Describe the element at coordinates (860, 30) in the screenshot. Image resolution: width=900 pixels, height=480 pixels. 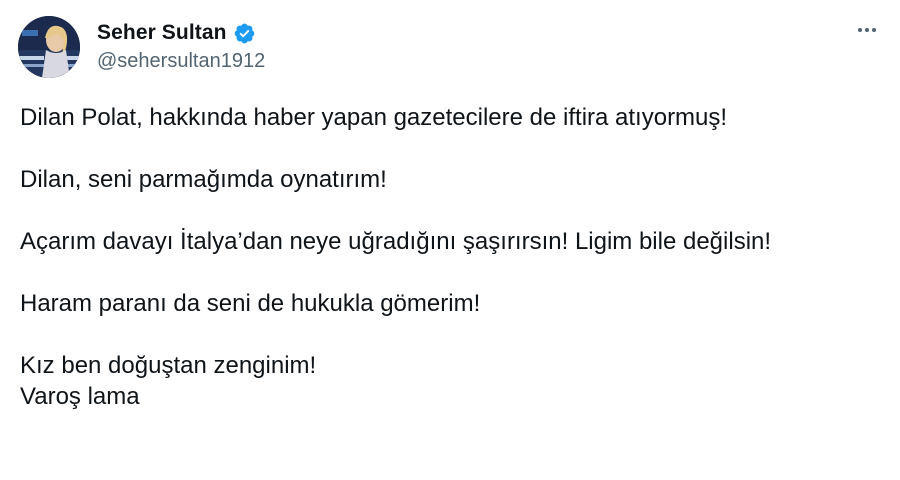
I see `more-horizontal-icon` at that location.